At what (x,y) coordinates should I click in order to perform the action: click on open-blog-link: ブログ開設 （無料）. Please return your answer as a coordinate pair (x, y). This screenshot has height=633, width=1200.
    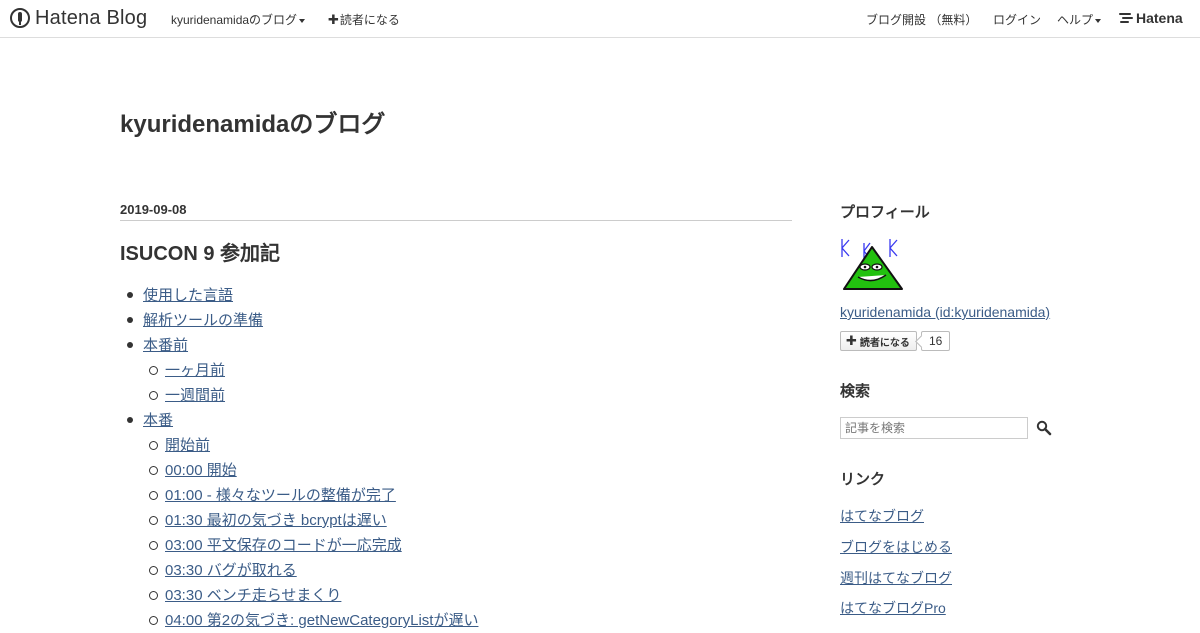
    Looking at the image, I should click on (921, 19).